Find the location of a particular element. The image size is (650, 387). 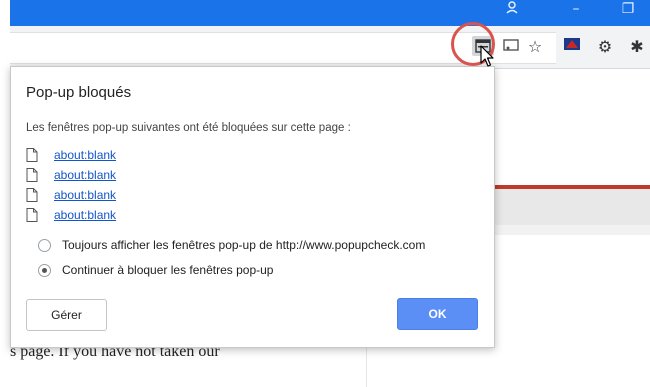

ok-button: OK is located at coordinates (437, 314).